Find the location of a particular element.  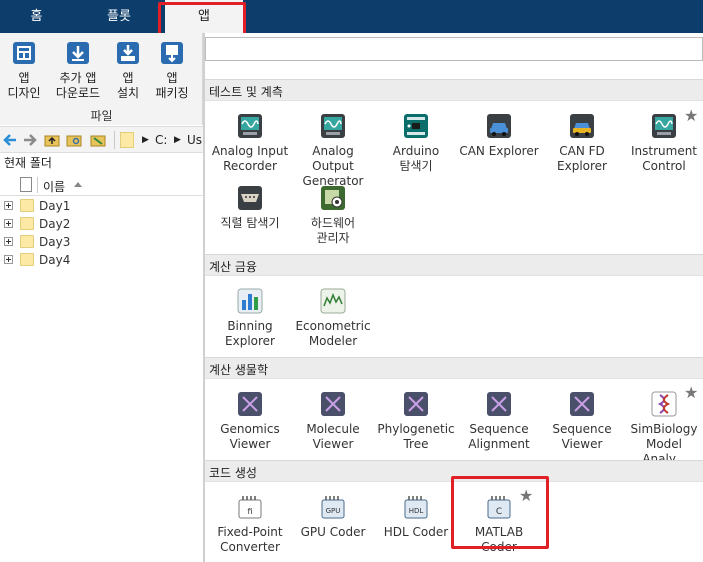

app-gpu-coder: GPU GPU Coder is located at coordinates (333, 517).